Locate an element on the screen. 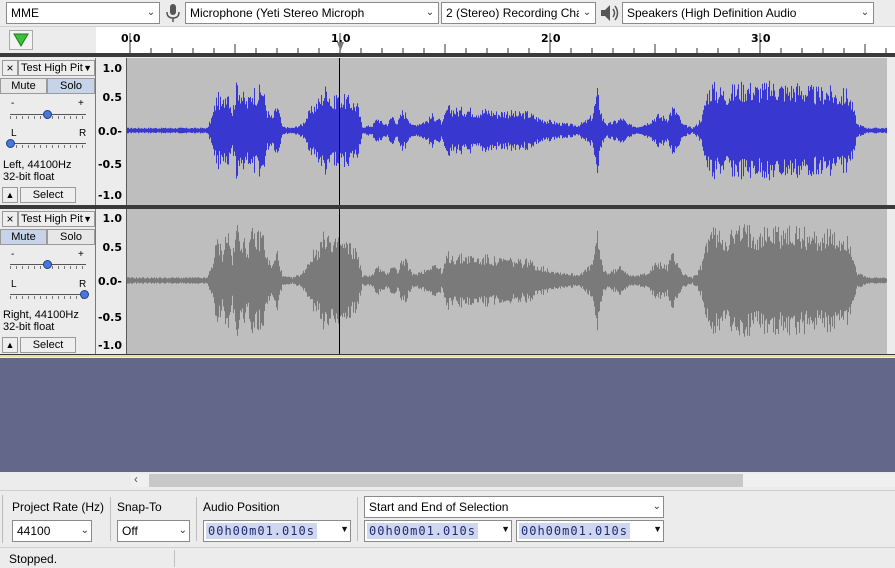 The height and width of the screenshot is (568, 895). audio-position-label: Audio Position is located at coordinates (241, 507).